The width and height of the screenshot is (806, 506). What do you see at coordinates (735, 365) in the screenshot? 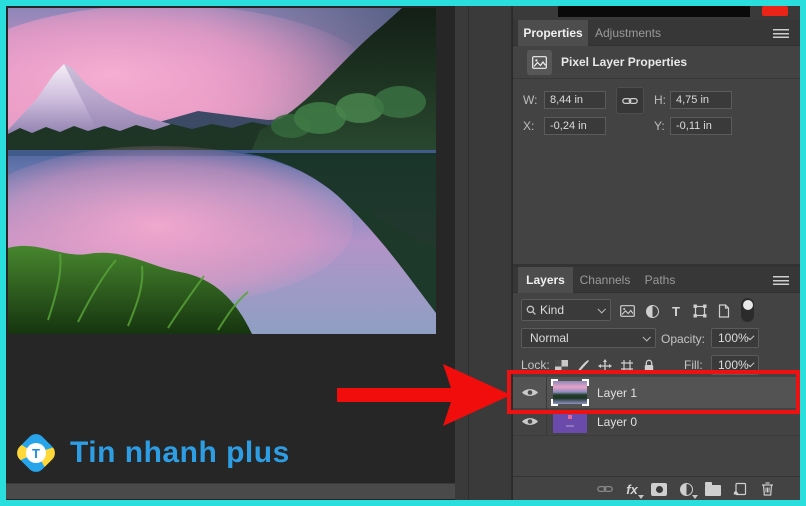
I see `fill-select: 100%` at bounding box center [735, 365].